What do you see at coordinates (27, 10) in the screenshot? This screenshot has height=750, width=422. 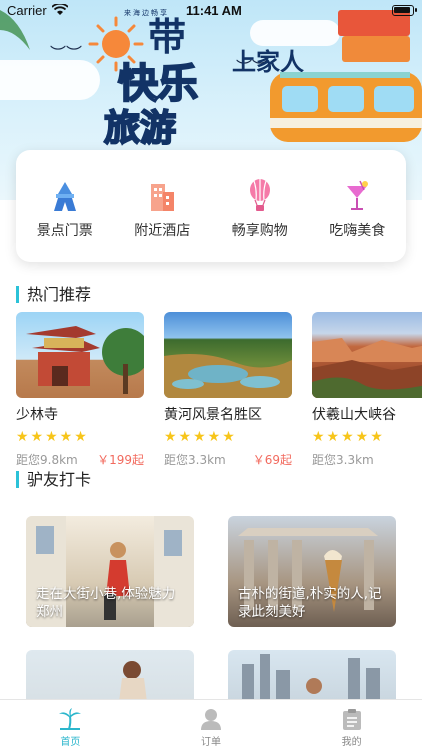 I see `carrier-label: Carrier` at bounding box center [27, 10].